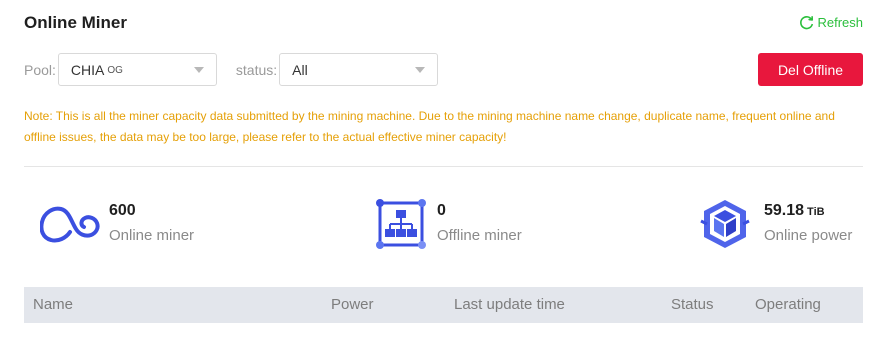 The image size is (884, 338). What do you see at coordinates (70, 224) in the screenshot?
I see `infinity-cloud-icon` at bounding box center [70, 224].